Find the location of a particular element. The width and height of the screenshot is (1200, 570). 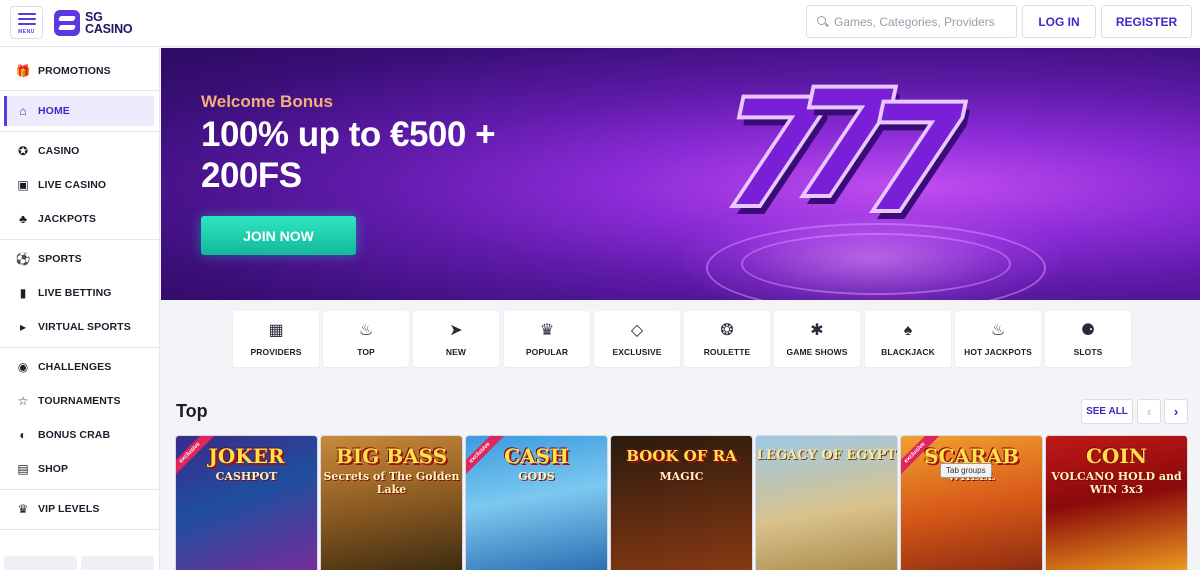

claw-icon: ◐ is located at coordinates (23, 435).